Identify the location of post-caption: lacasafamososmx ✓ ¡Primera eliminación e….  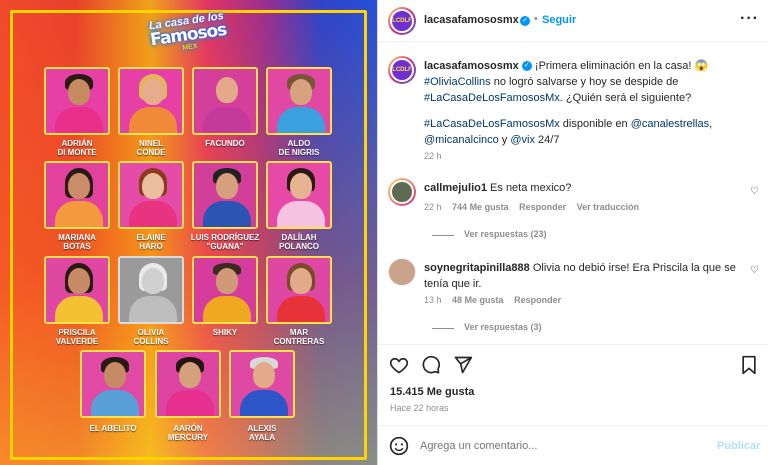
(568, 103).